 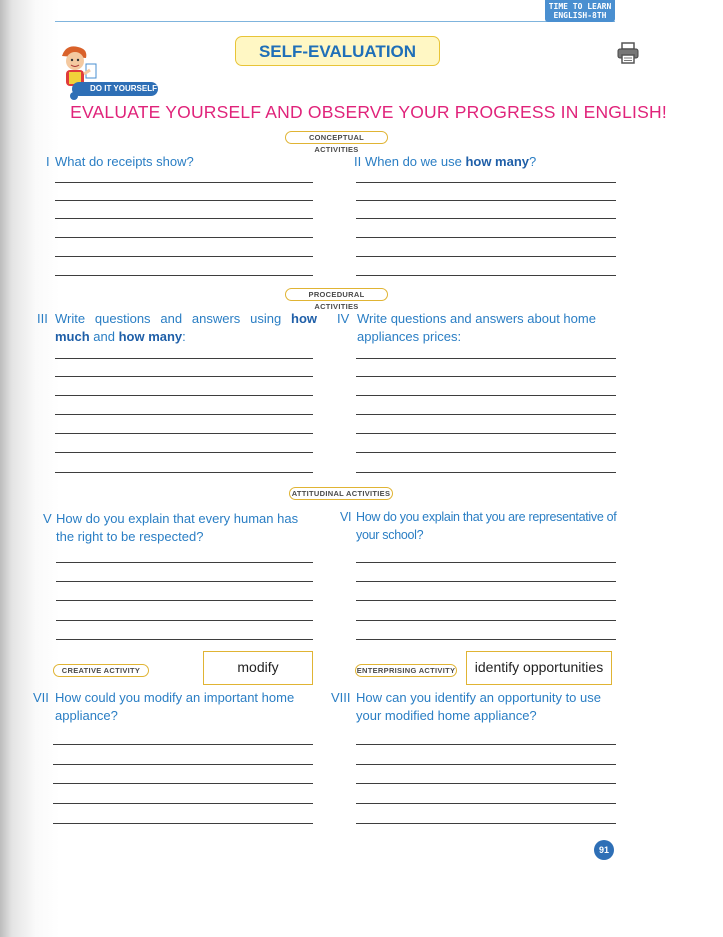 I want to click on section-creative: CREATIVE ACTIVITY, so click(x=101, y=670).